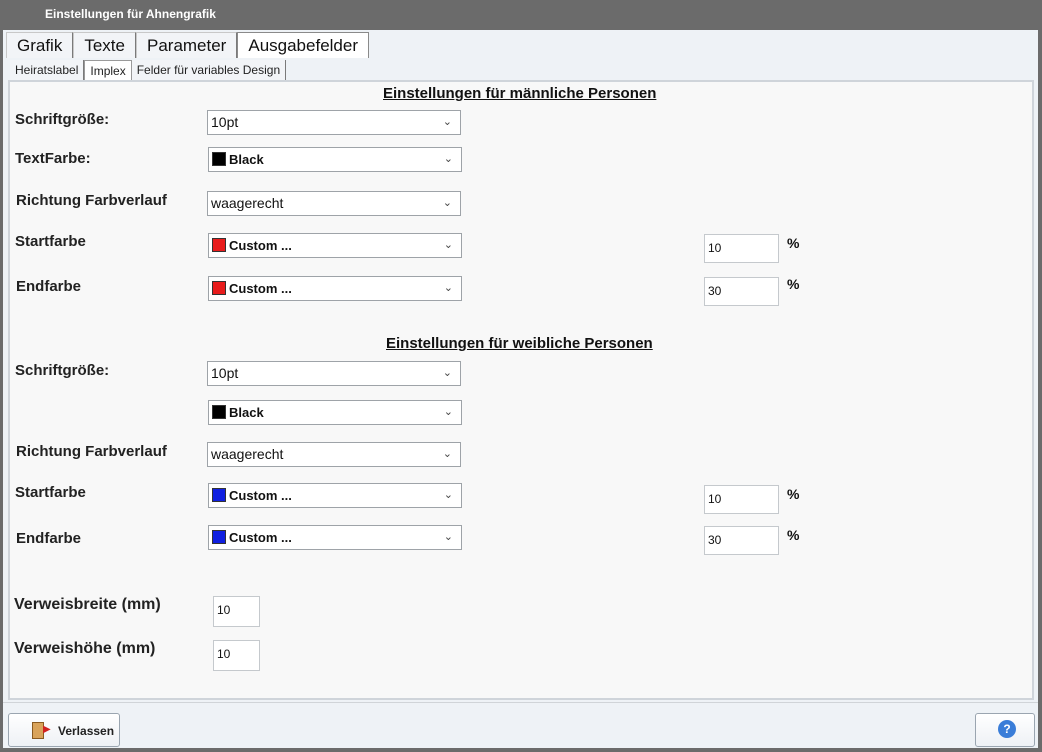  I want to click on male-end-color-label: Endfarbe, so click(49, 286).